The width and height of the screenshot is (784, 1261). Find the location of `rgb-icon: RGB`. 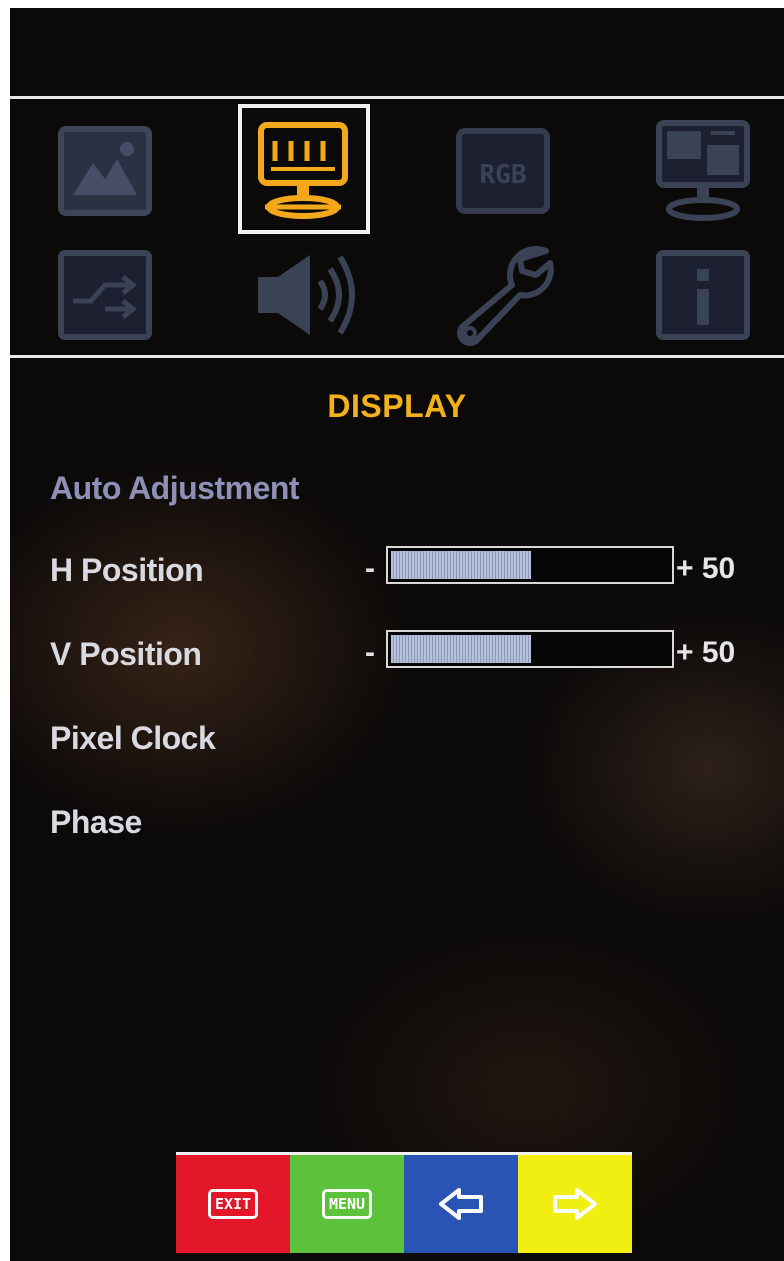

rgb-icon: RGB is located at coordinates (503, 171).